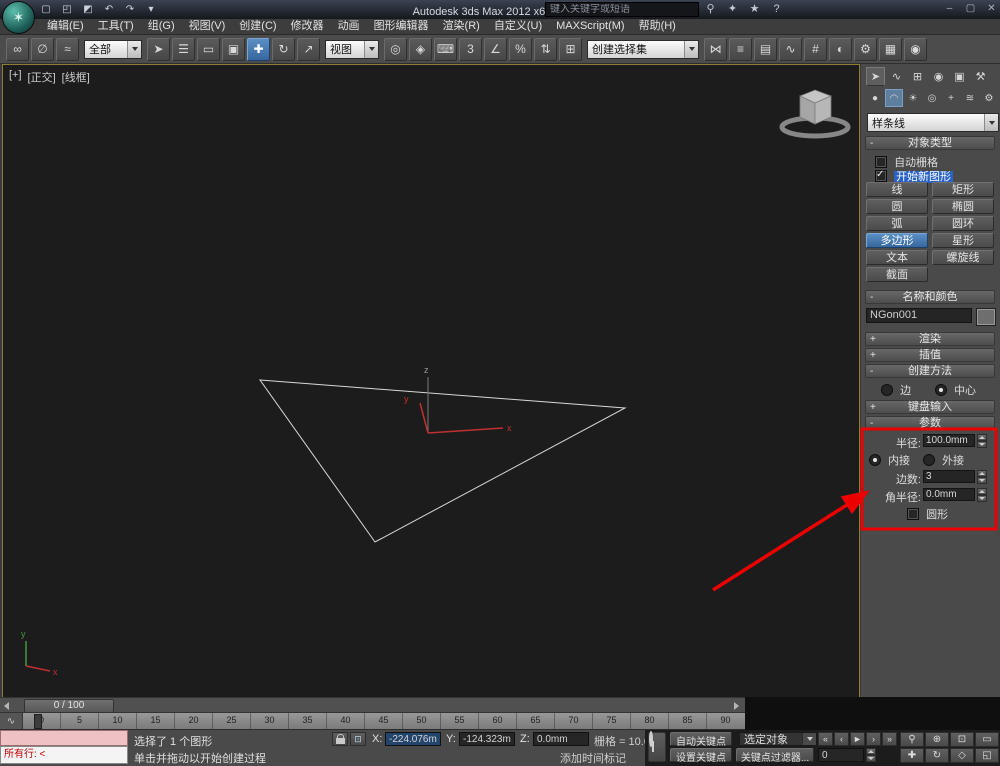  What do you see at coordinates (875, 98) in the screenshot?
I see `geometry-category: ●` at bounding box center [875, 98].